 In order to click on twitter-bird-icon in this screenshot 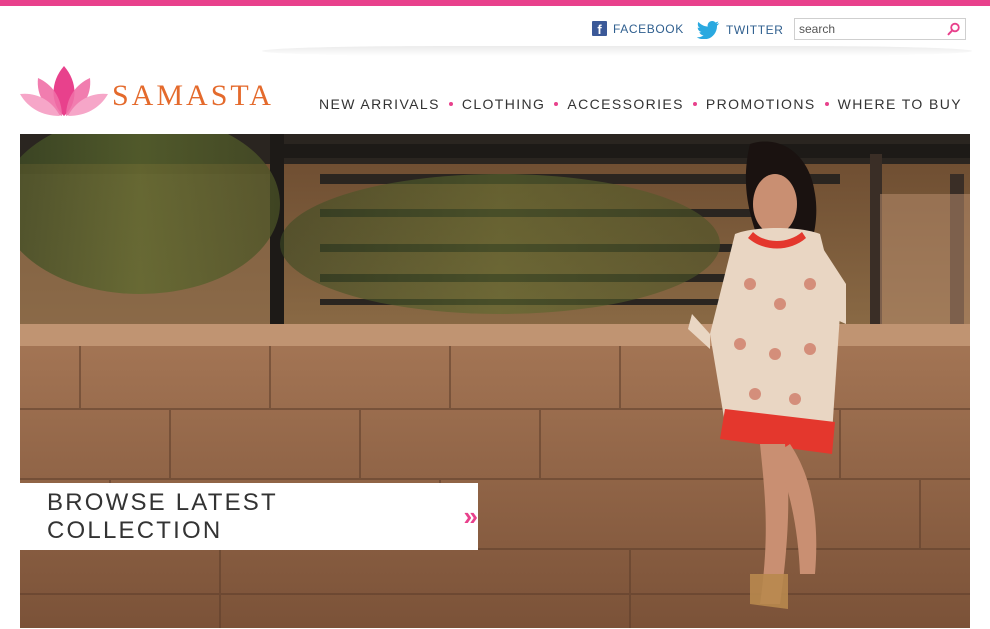, I will do `click(708, 30)`.